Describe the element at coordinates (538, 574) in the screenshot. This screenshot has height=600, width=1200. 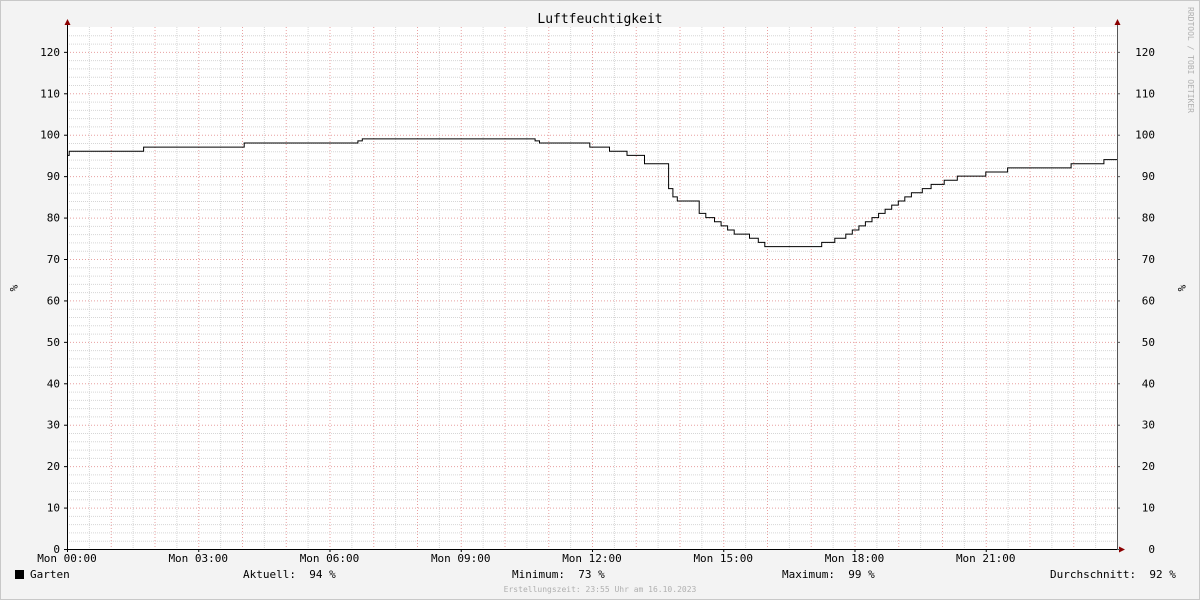
I see `legend-min-label: Minimum:` at that location.